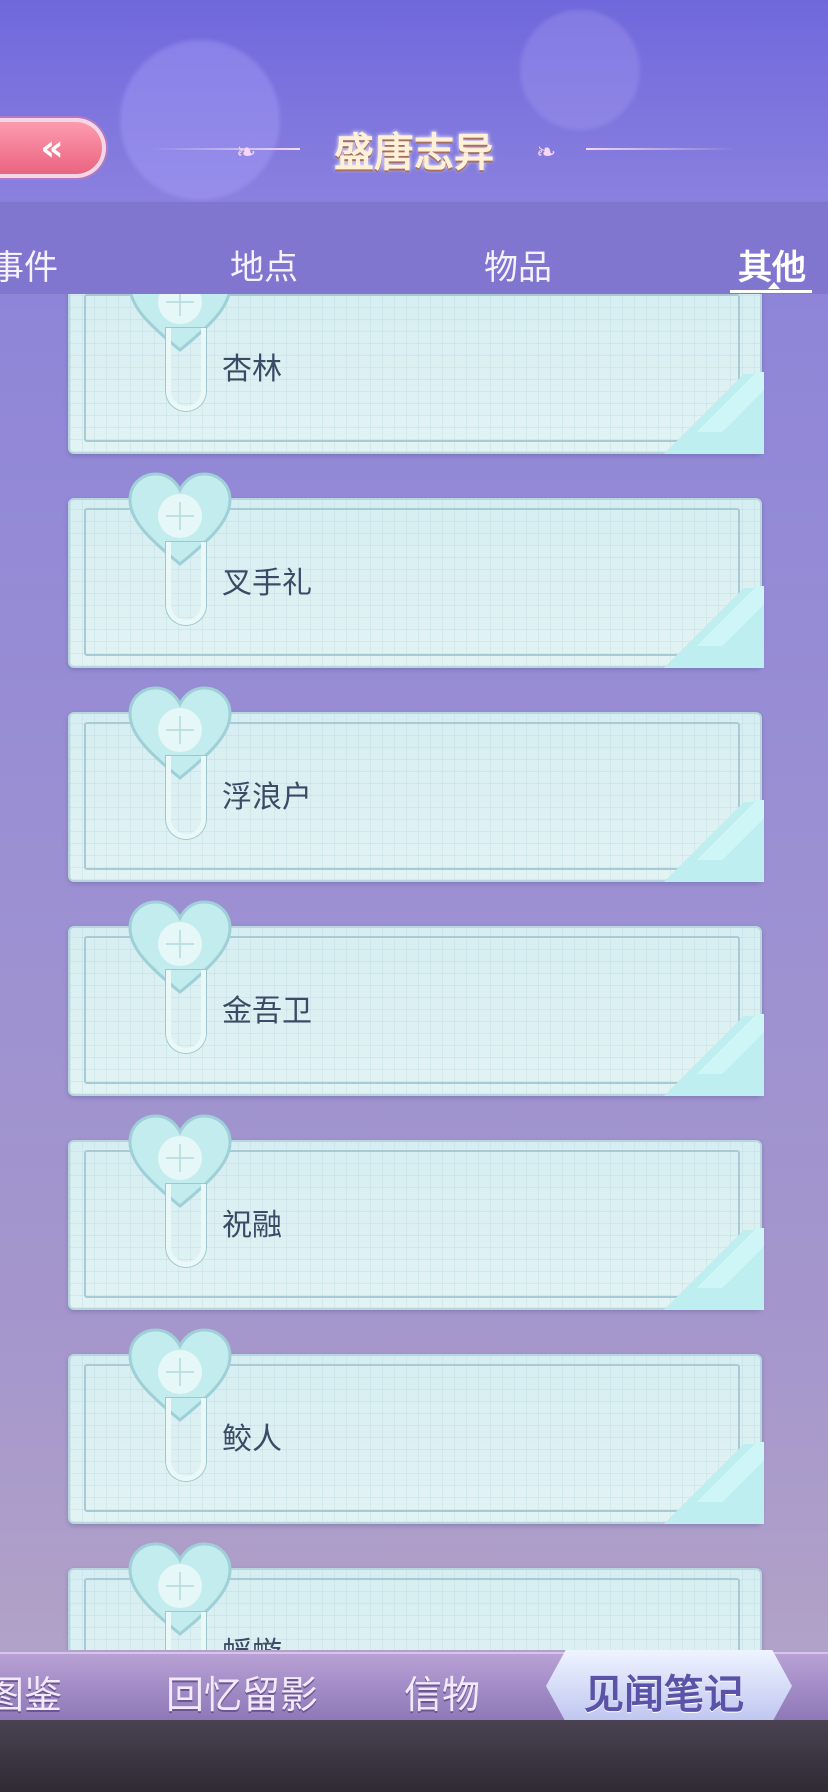  What do you see at coordinates (664, 1691) in the screenshot?
I see `nav-notes: 见闻笔记` at bounding box center [664, 1691].